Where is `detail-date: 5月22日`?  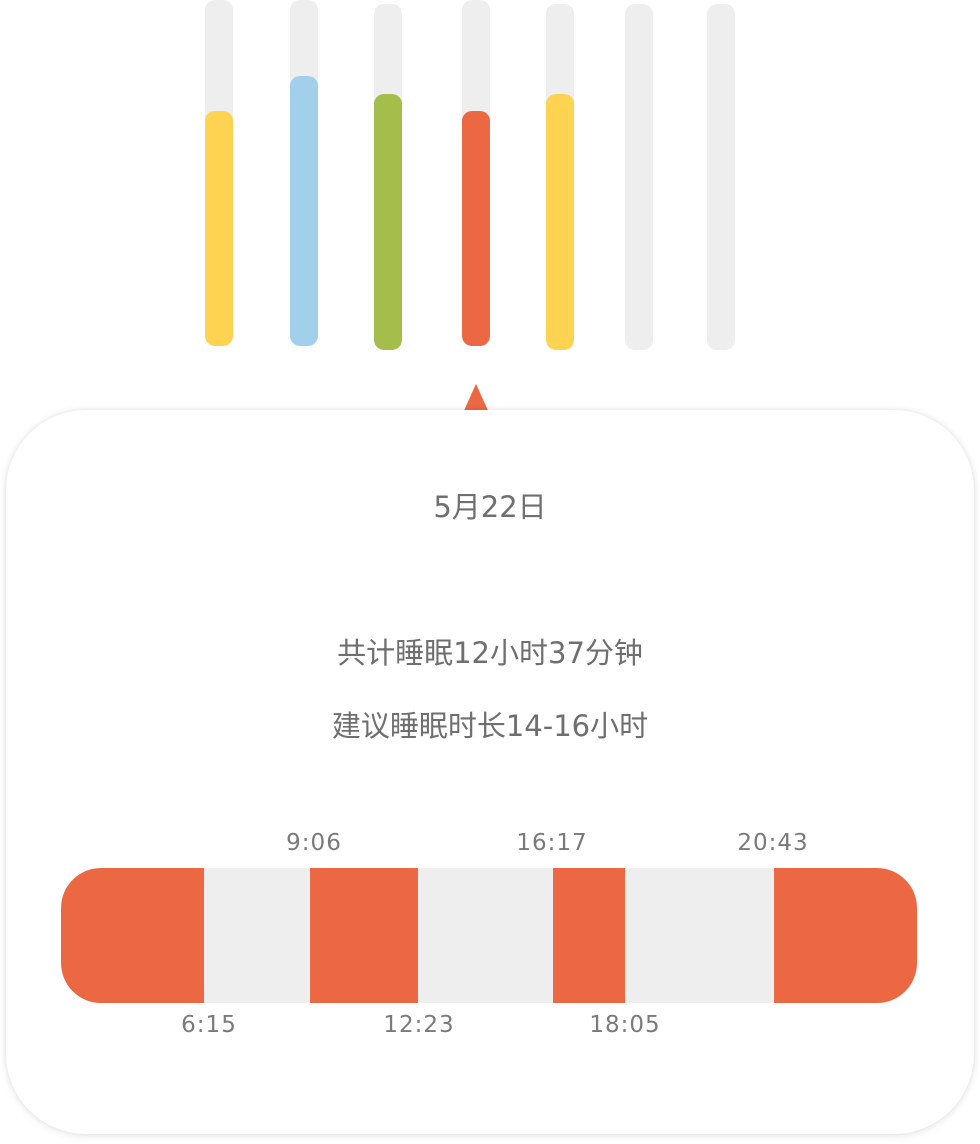
detail-date: 5月22日 is located at coordinates (490, 507).